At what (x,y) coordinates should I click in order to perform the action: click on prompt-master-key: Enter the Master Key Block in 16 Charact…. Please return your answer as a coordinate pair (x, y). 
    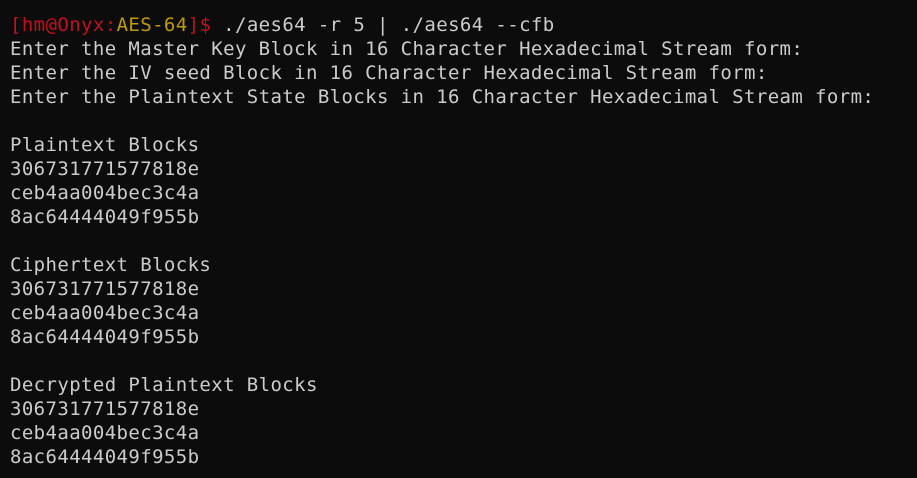
    Looking at the image, I should click on (407, 49).